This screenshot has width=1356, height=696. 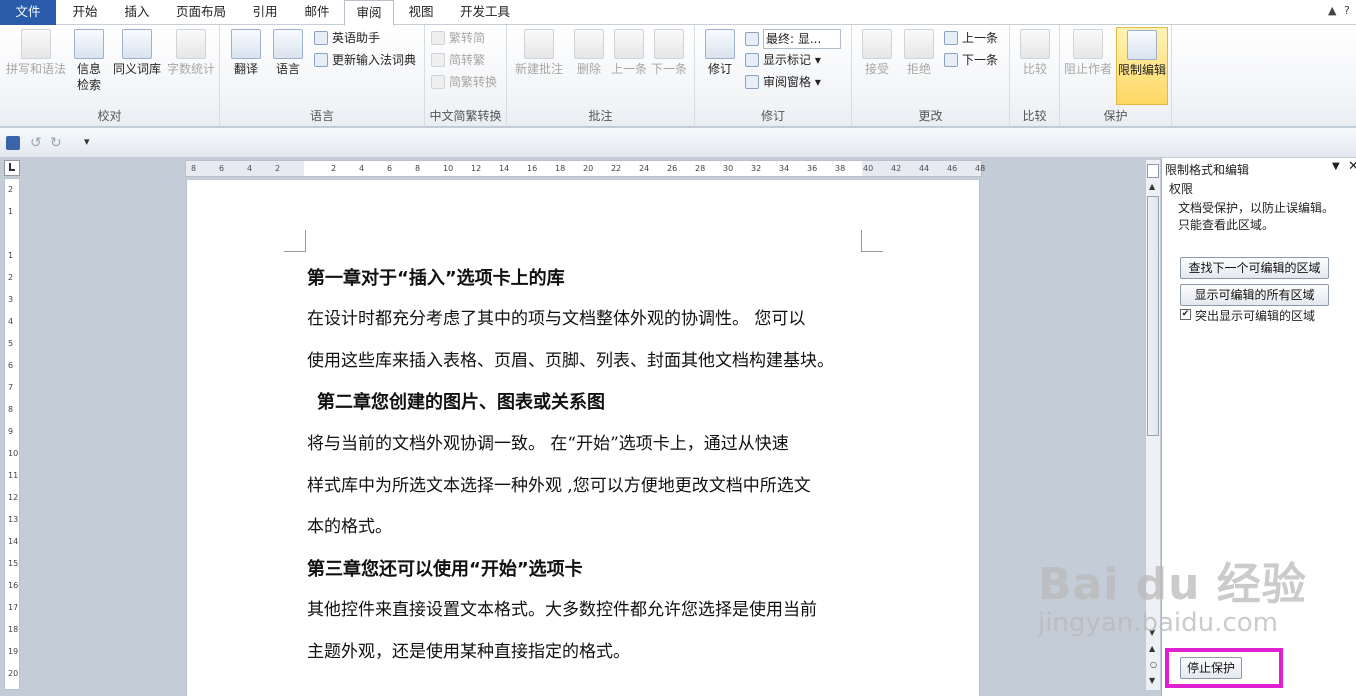 I want to click on delete-comment-button: 删除, so click(x=589, y=53).